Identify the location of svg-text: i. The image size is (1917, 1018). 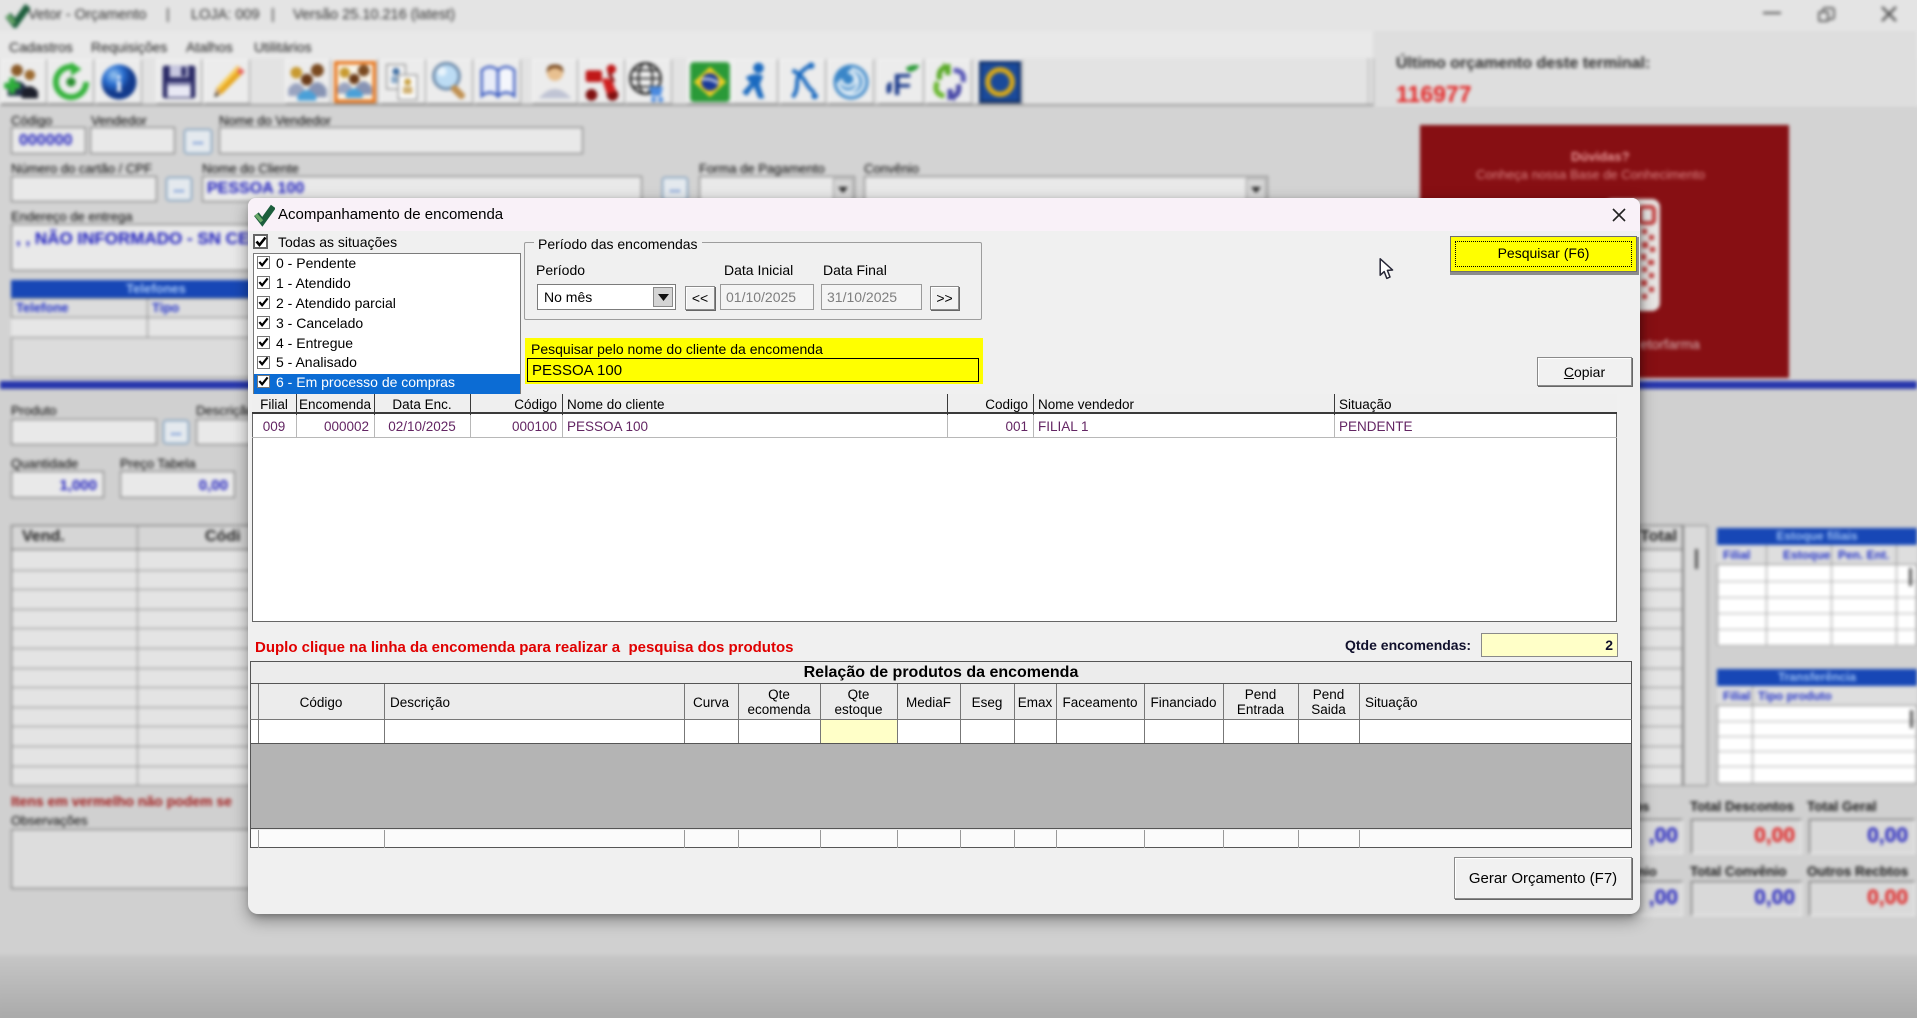
(119, 84).